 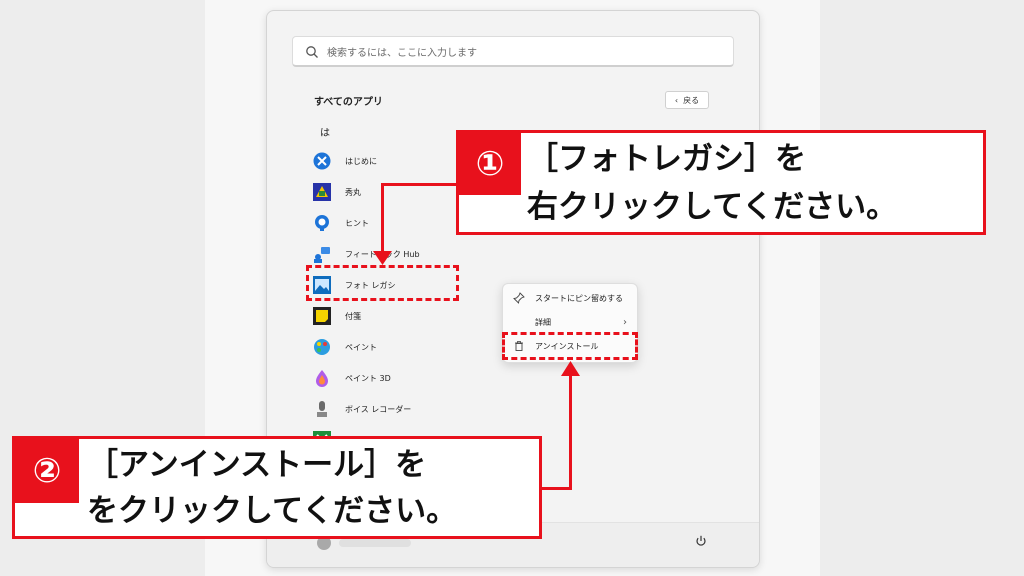 What do you see at coordinates (322, 316) in the screenshot?
I see `sticky-notes-icon` at bounding box center [322, 316].